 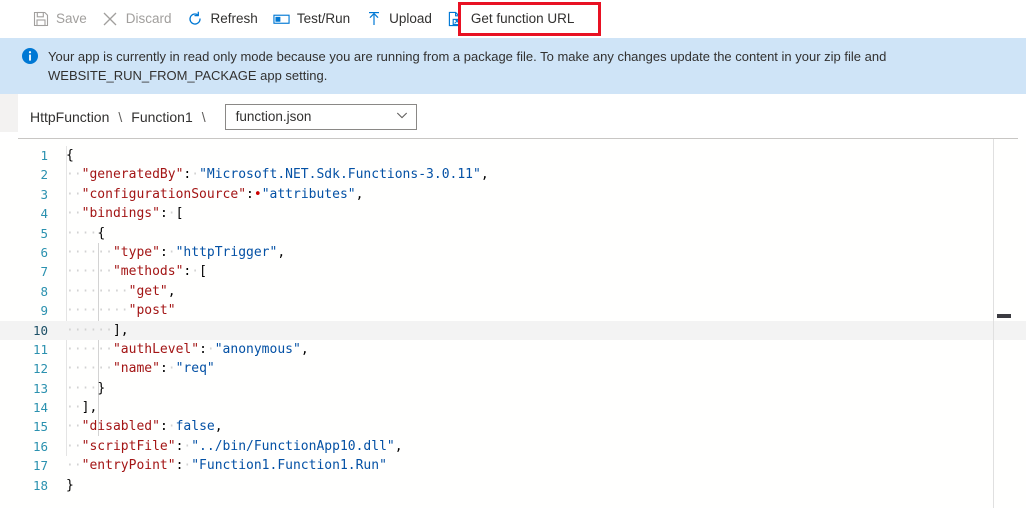 I want to click on toolbar-button-save: Save, so click(x=61, y=19).